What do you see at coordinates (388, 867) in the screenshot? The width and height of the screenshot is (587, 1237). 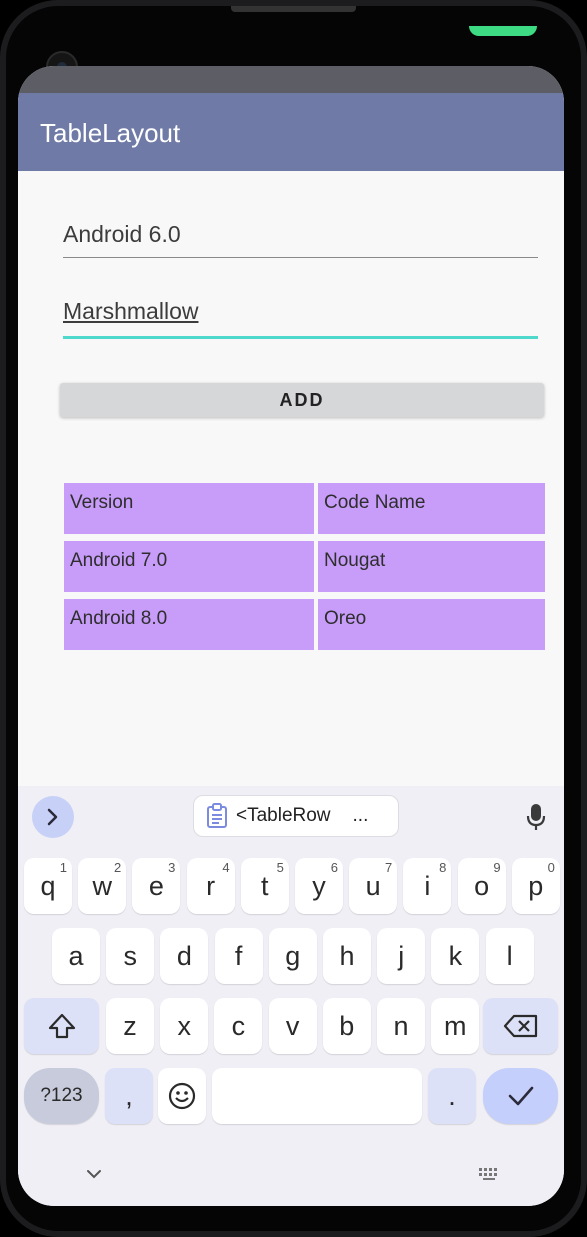 I see `key-u-hint: 7` at bounding box center [388, 867].